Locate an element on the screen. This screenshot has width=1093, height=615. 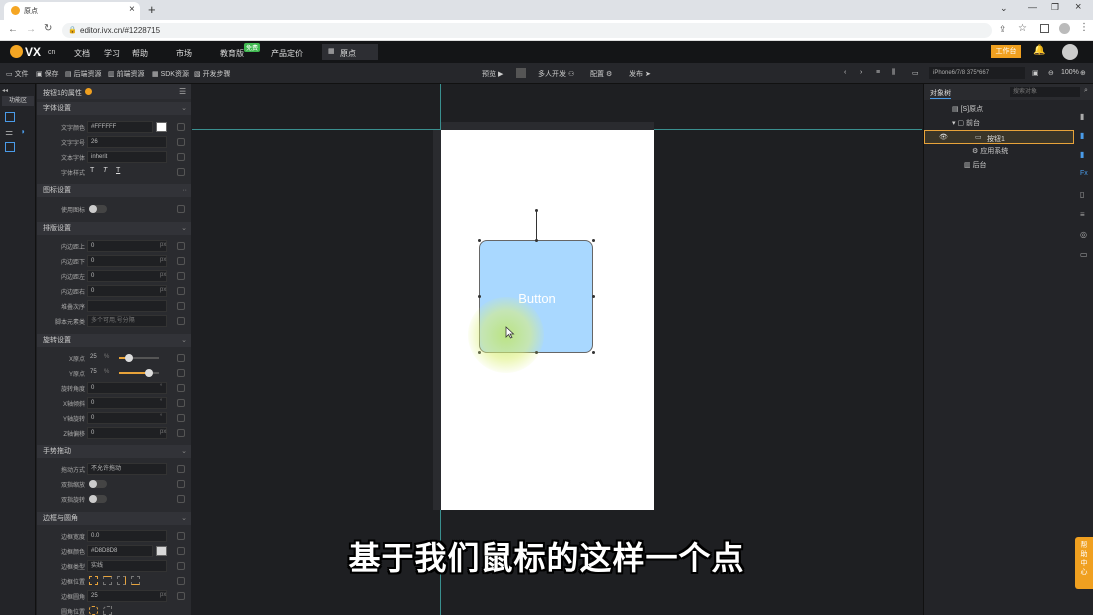
minimize-icon: — is located at coordinates (1032, 7).